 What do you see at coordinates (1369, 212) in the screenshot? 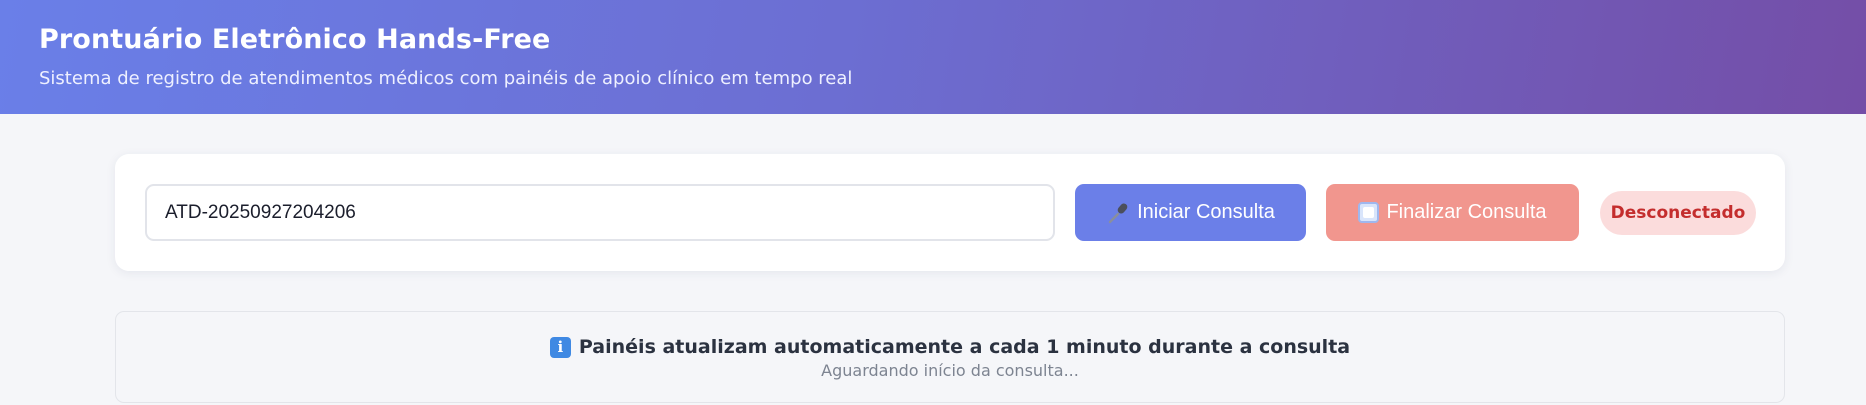
I see `stop-icon` at bounding box center [1369, 212].